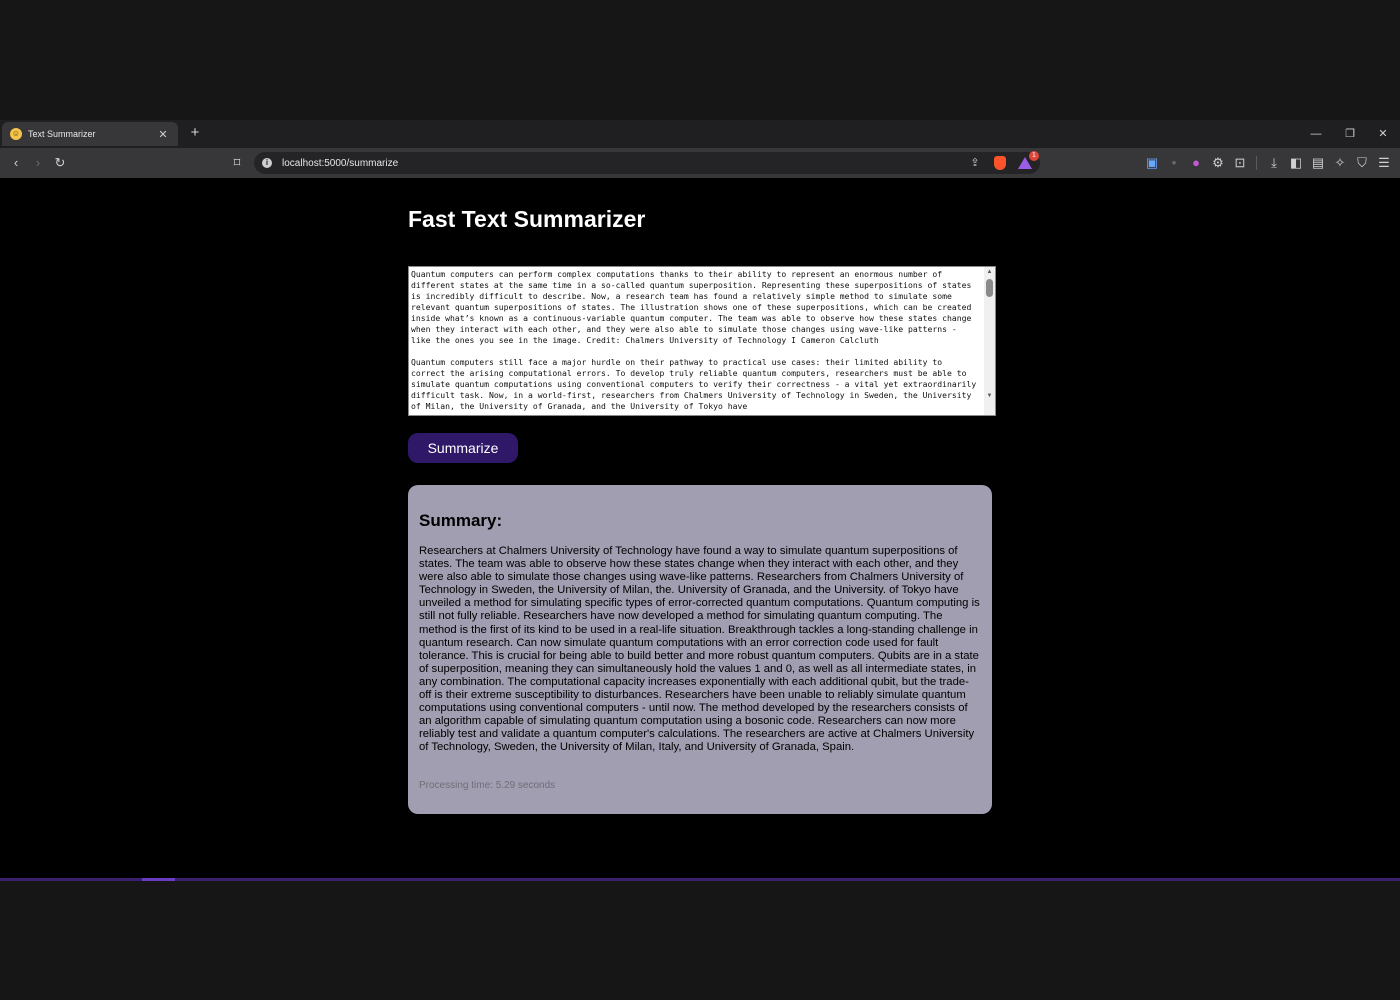  What do you see at coordinates (700, 60) in the screenshot?
I see `screen-background-top` at bounding box center [700, 60].